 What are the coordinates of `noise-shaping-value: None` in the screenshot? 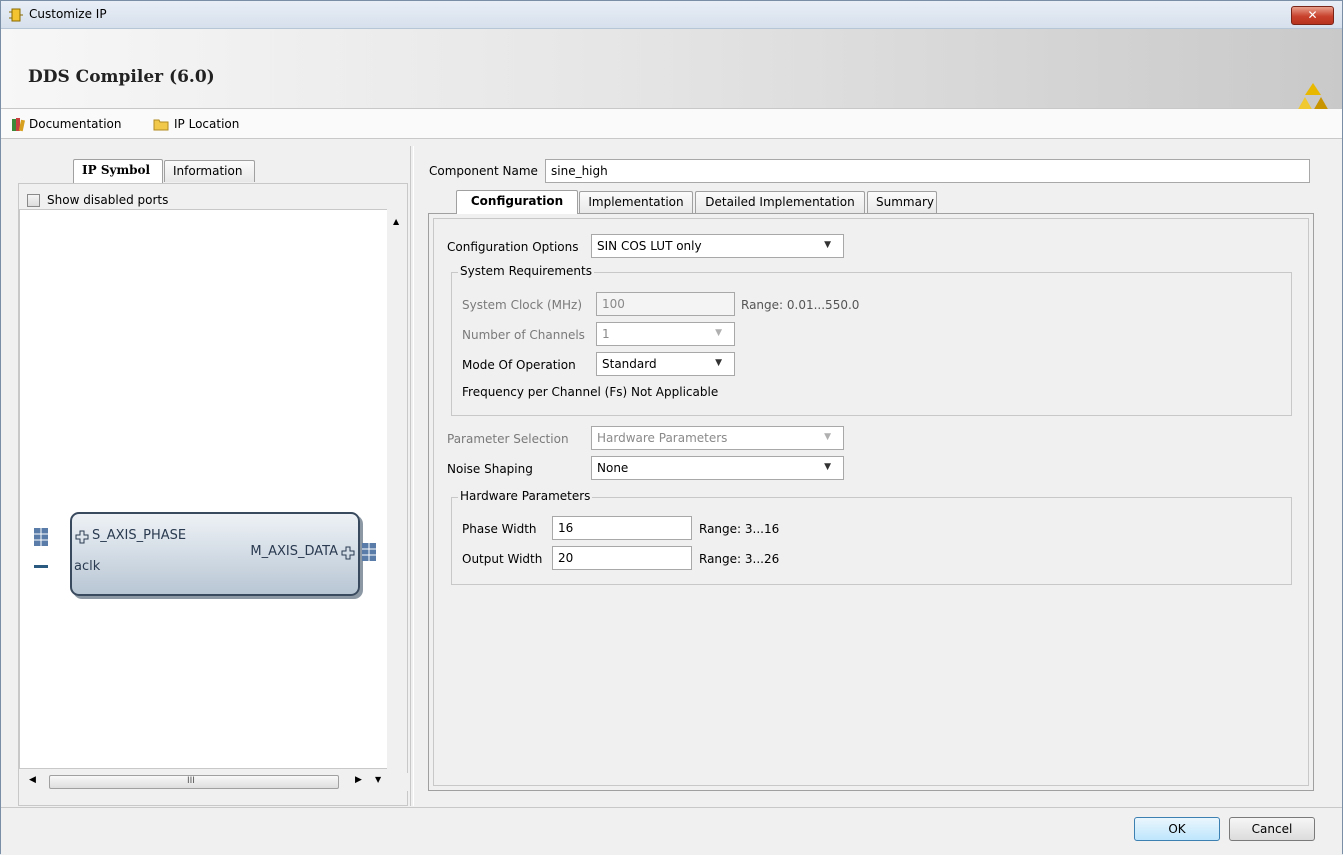 It's located at (613, 468).